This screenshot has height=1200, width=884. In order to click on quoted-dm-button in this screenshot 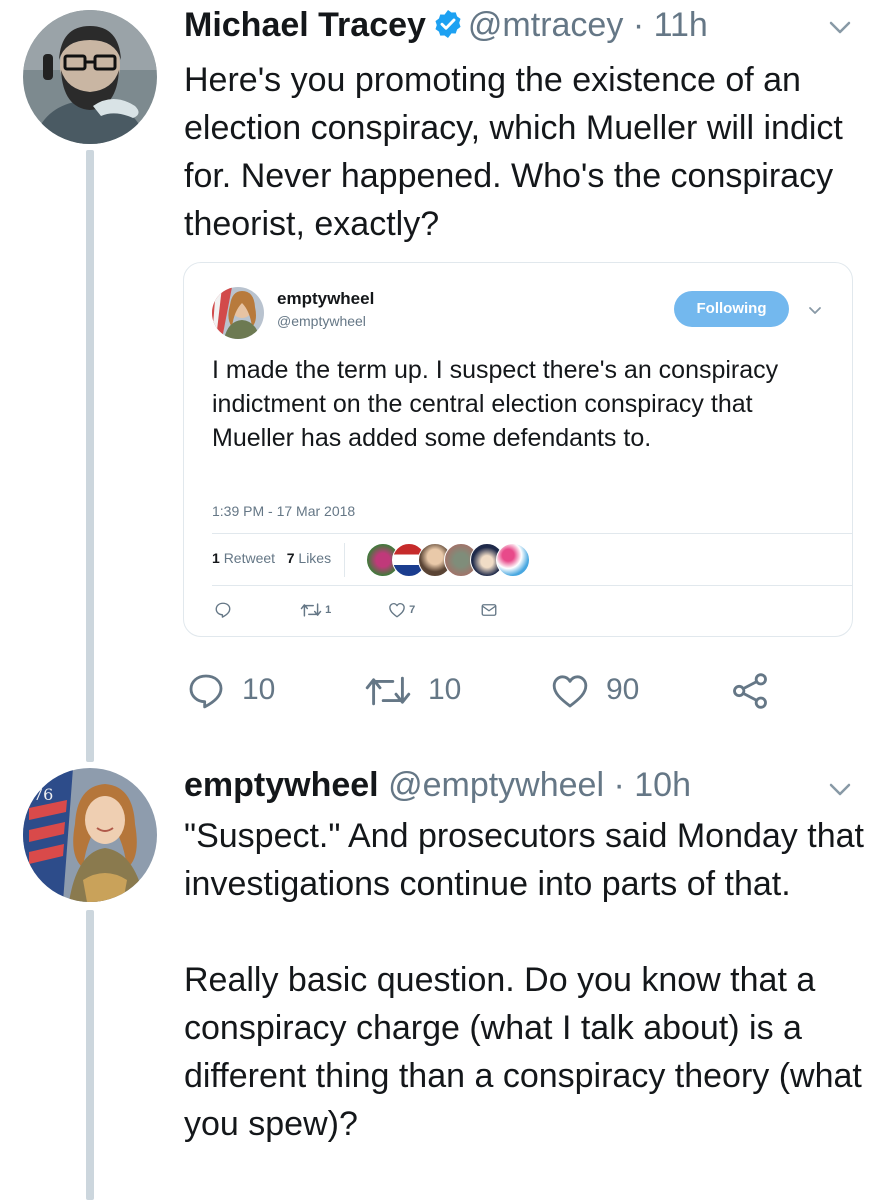, I will do `click(489, 610)`.